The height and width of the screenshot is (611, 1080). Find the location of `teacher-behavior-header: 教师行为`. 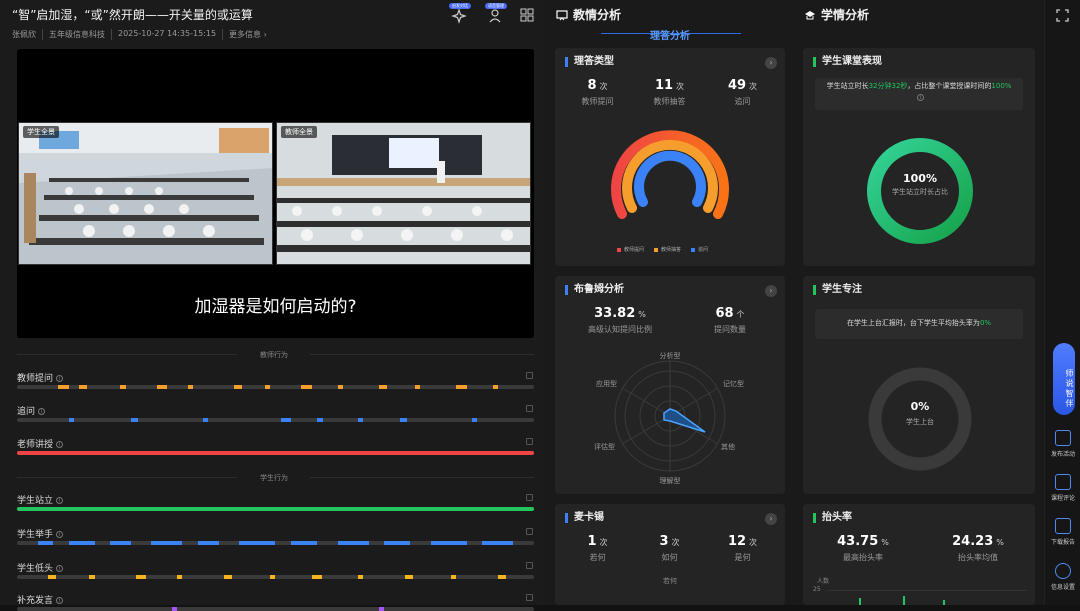

teacher-behavior-header: 教师行为 is located at coordinates (274, 355).